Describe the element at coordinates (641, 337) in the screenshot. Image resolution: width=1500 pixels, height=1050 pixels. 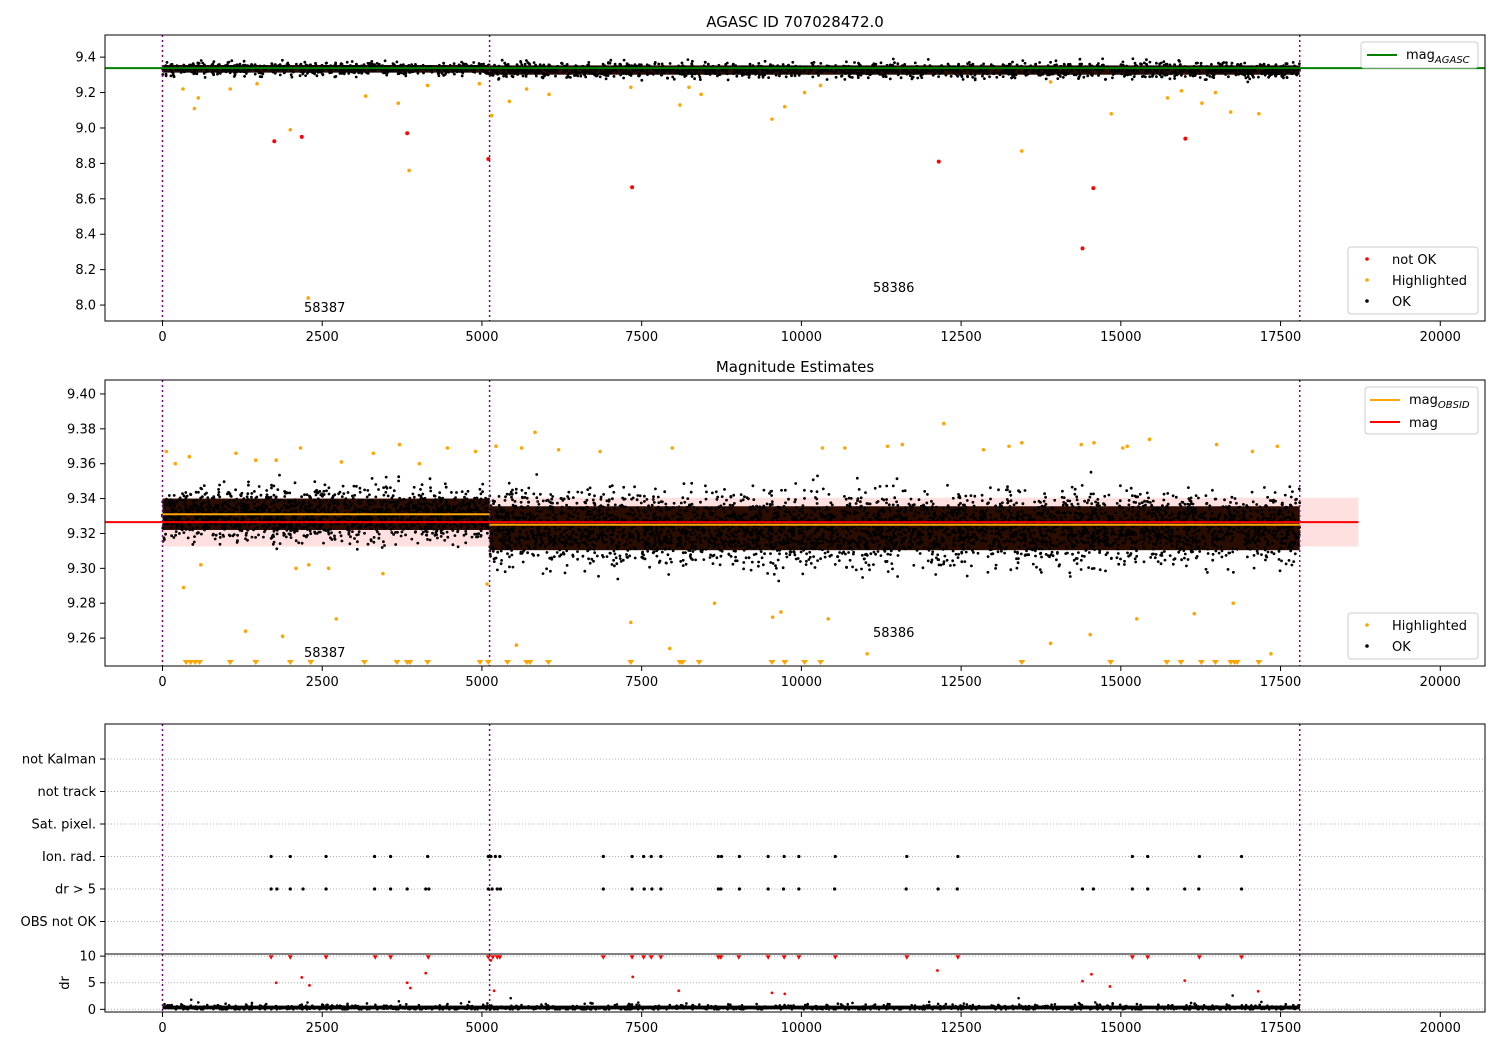
I see `x-tick-label: 7500` at that location.